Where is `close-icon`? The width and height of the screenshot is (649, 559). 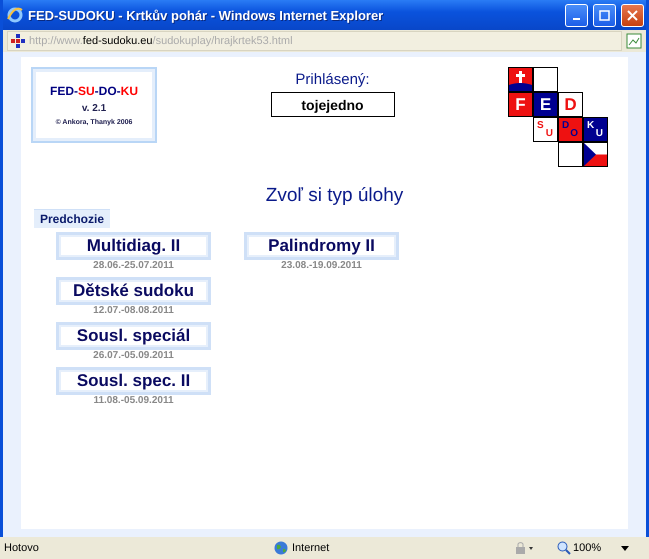 close-icon is located at coordinates (632, 15).